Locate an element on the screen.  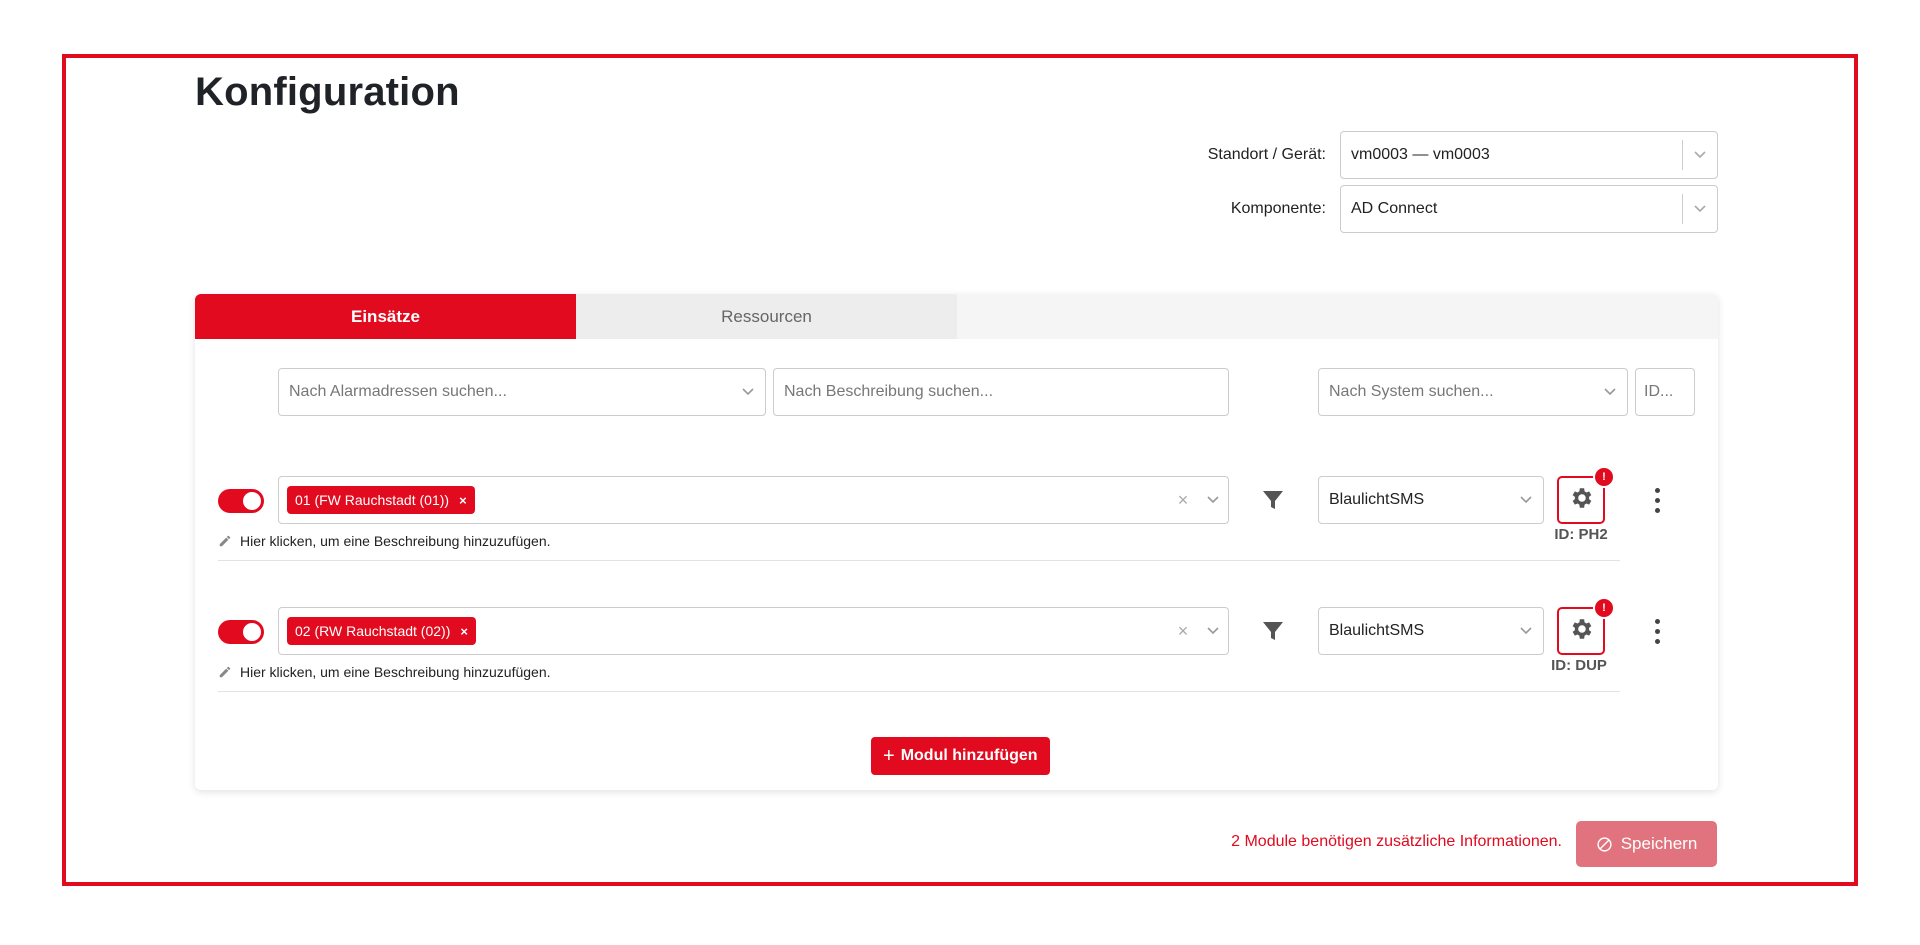
location-row: Standort / Gerät: vm0003 — vm0003 is located at coordinates (1432, 155).